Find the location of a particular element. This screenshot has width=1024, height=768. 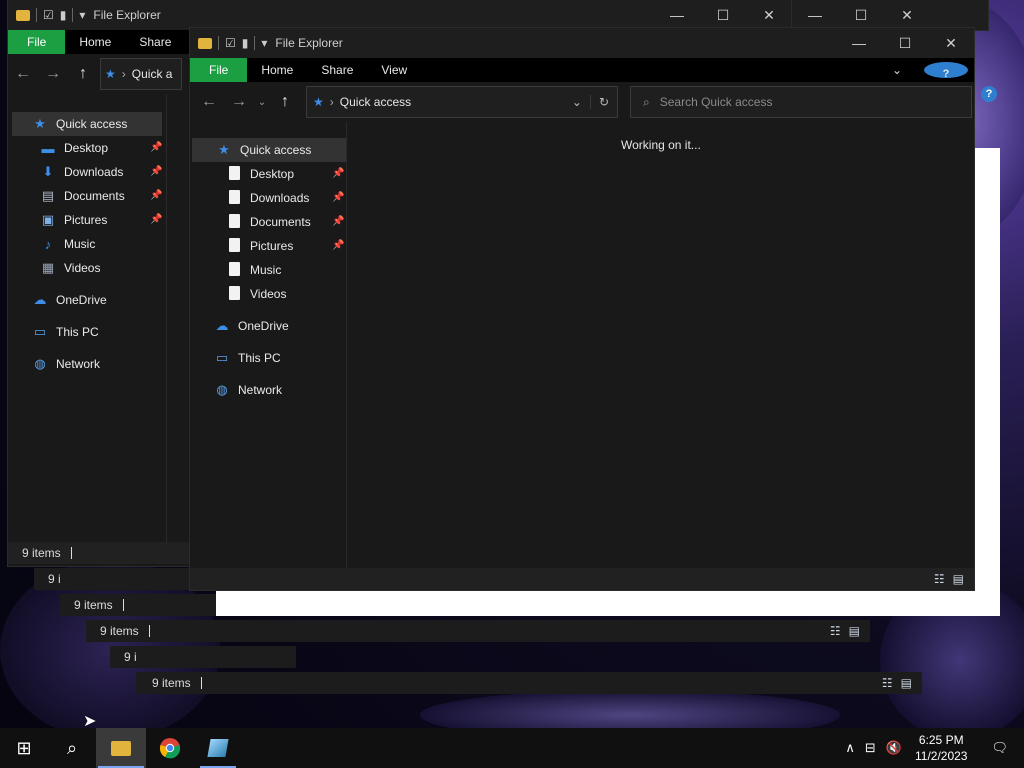

document-icon is located at coordinates (234, 196).